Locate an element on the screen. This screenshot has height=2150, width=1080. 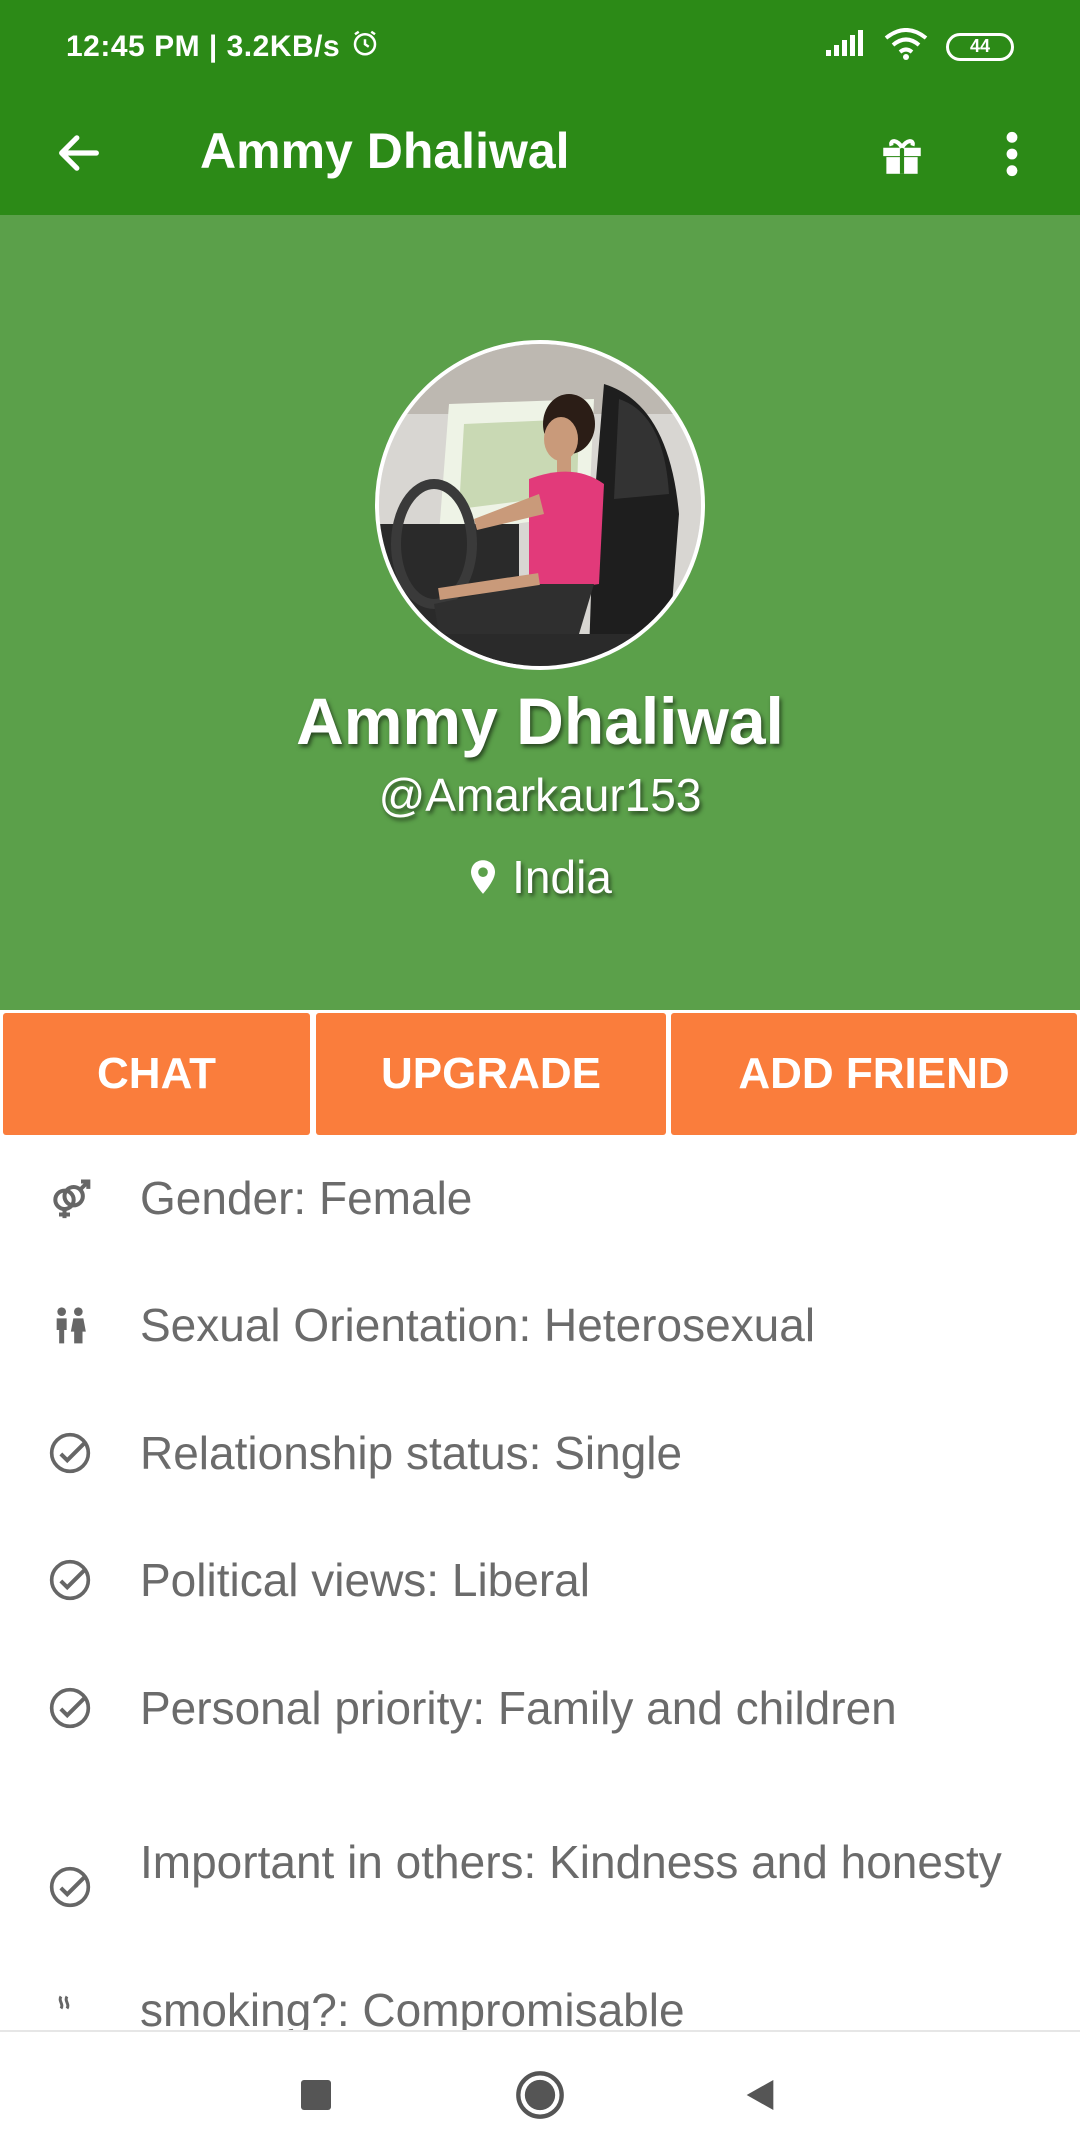
recents-button is located at coordinates (316, 2095).